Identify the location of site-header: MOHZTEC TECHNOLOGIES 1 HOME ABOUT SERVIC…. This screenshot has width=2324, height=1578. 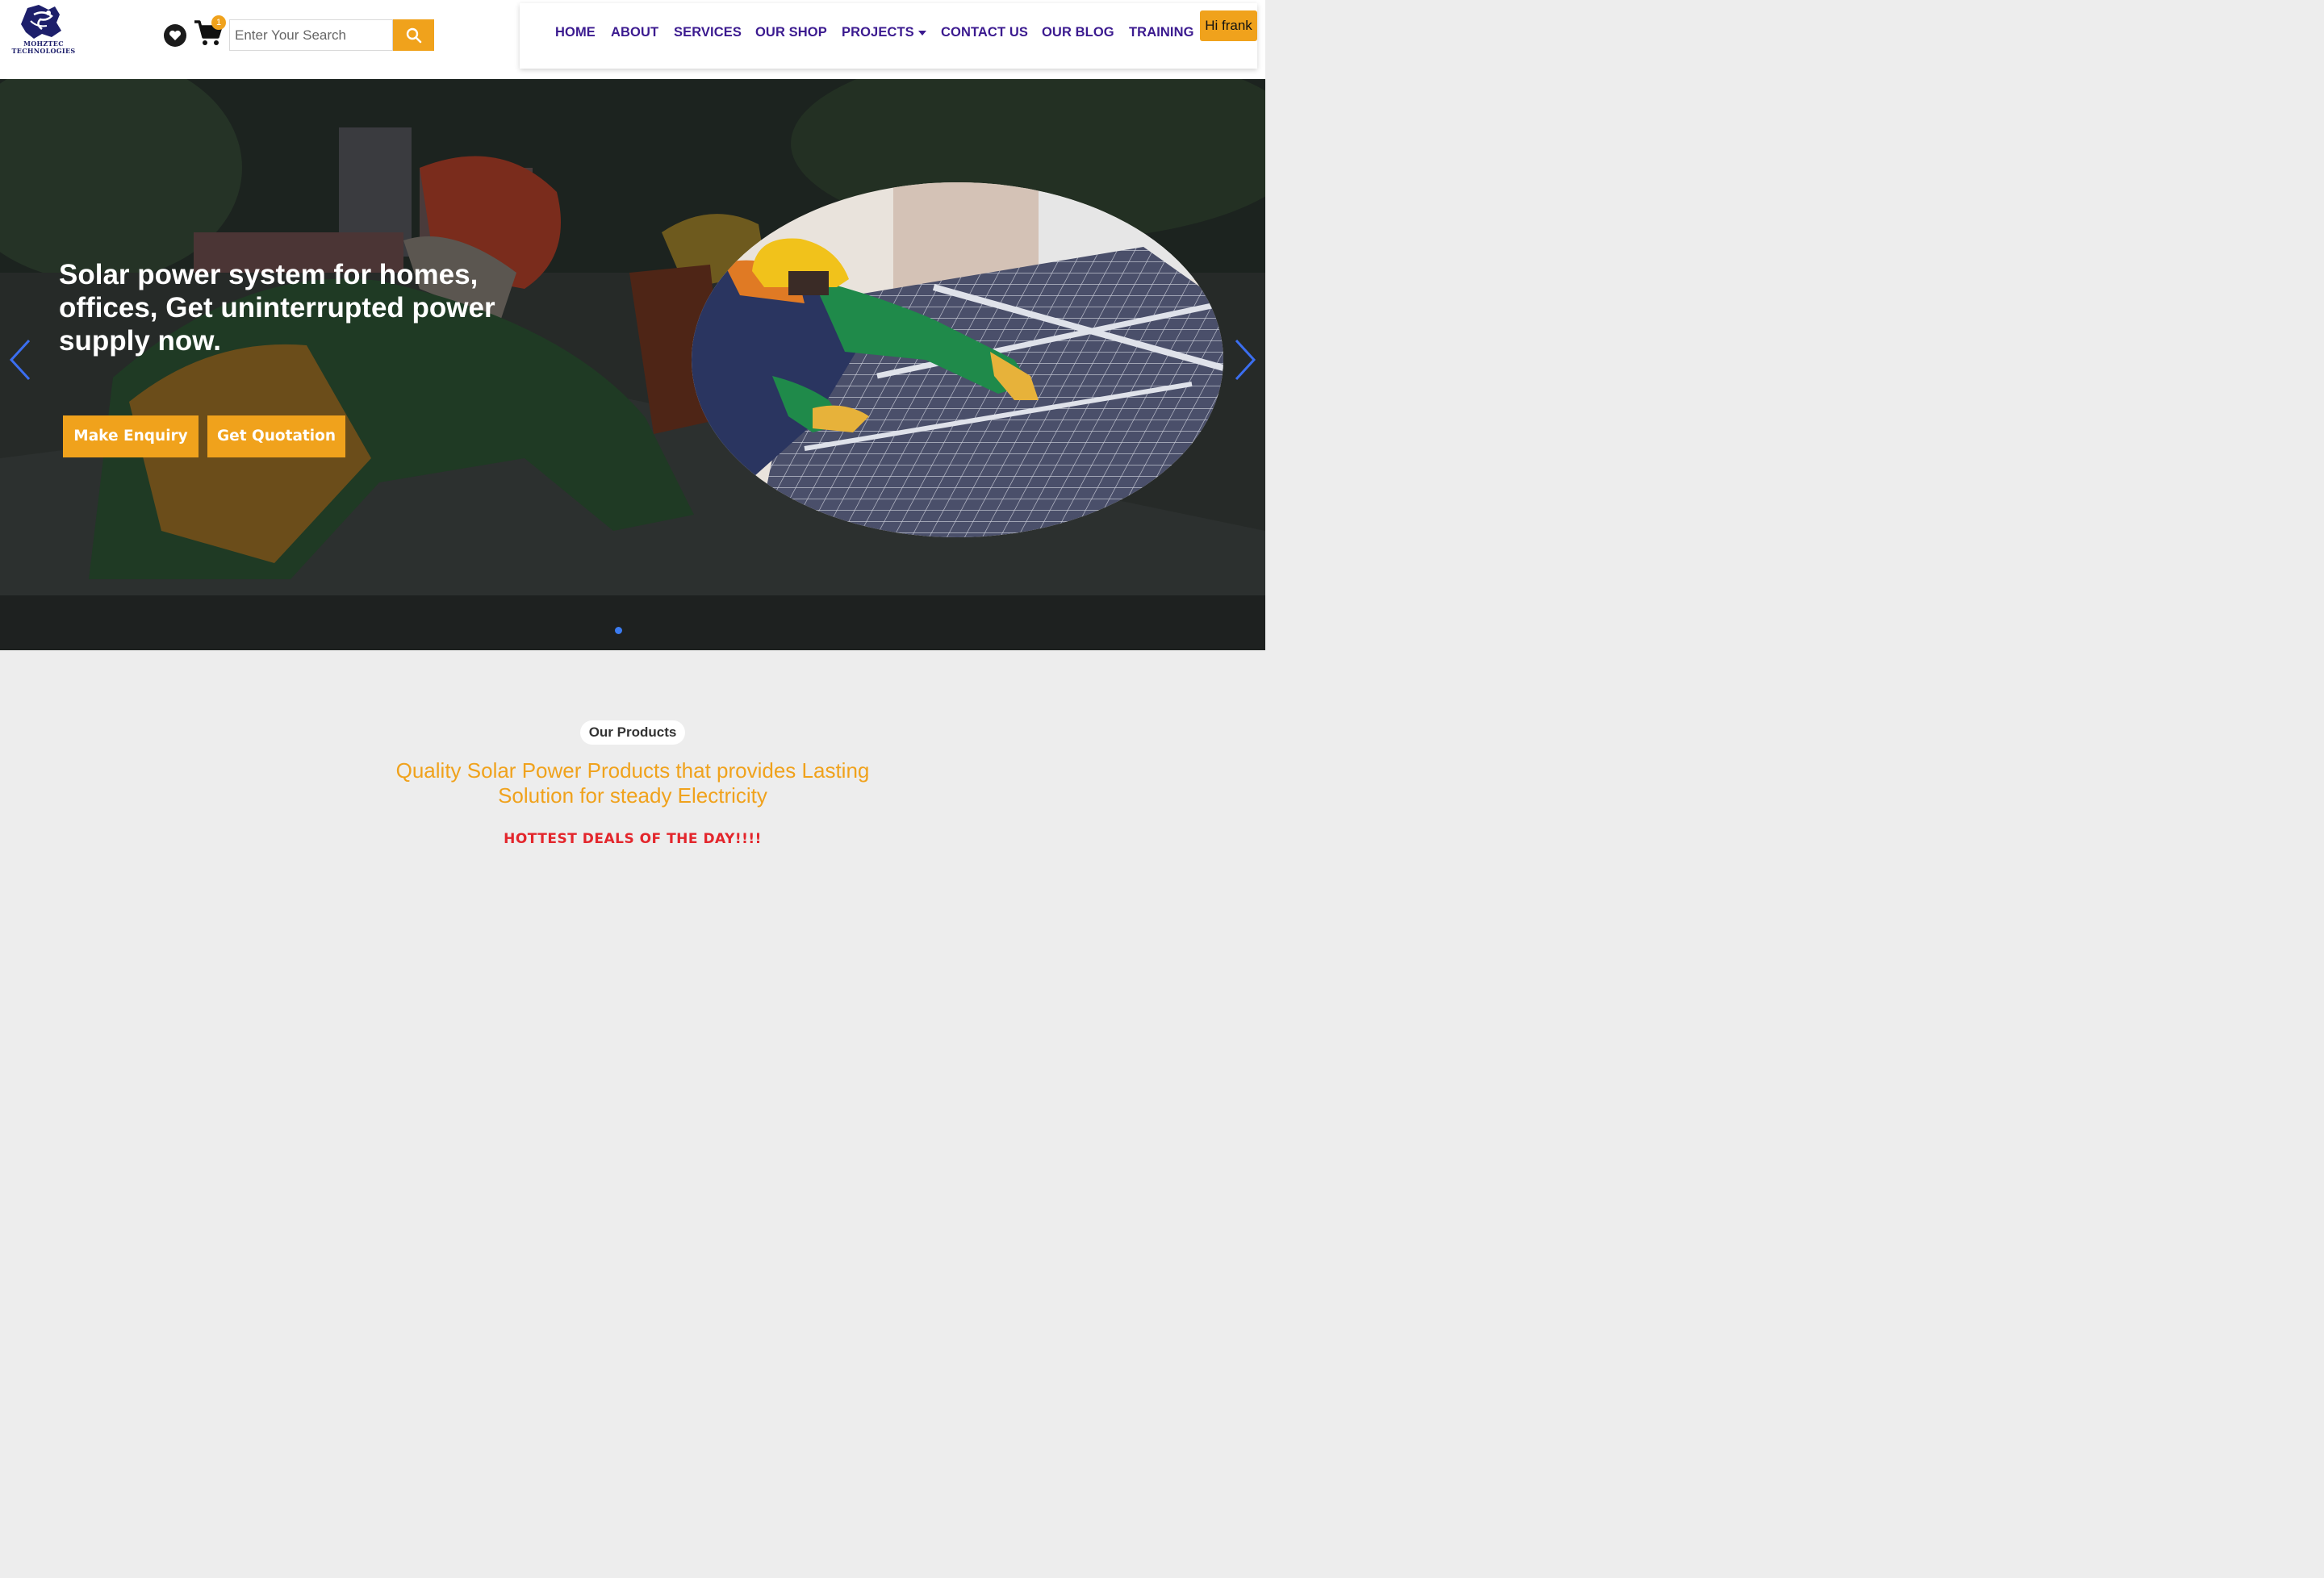
(632, 39).